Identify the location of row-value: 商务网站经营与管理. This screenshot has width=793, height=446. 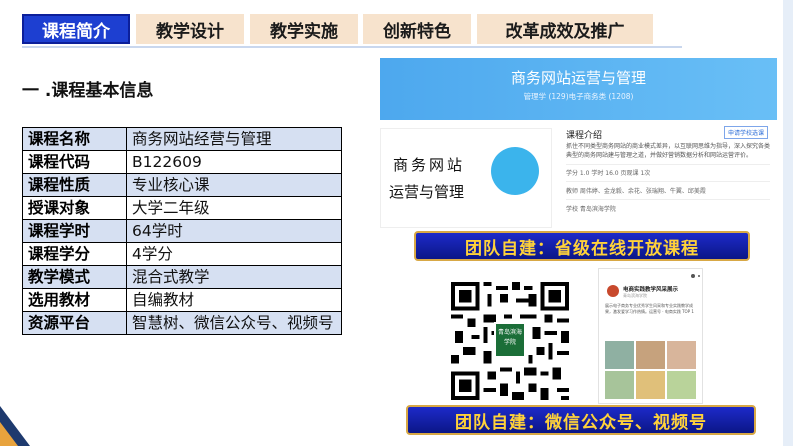
(234, 139).